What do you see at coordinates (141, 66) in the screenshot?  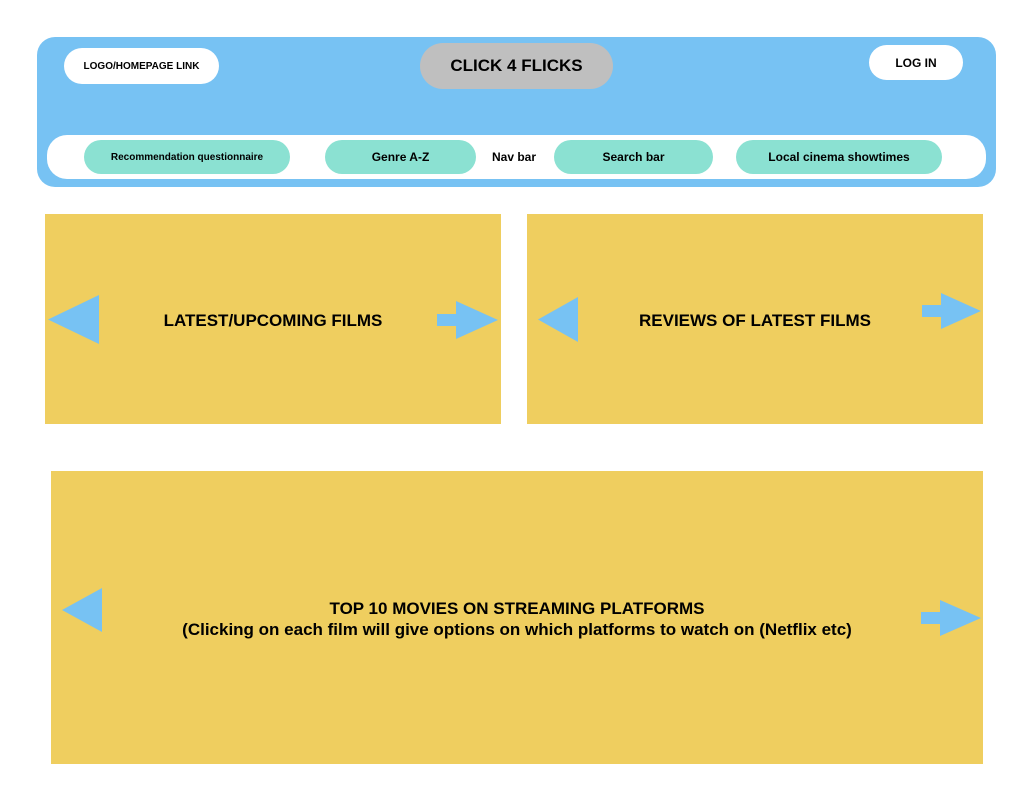 I see `logo-homepage-link: LOGO/HOMEPAGE LINK` at bounding box center [141, 66].